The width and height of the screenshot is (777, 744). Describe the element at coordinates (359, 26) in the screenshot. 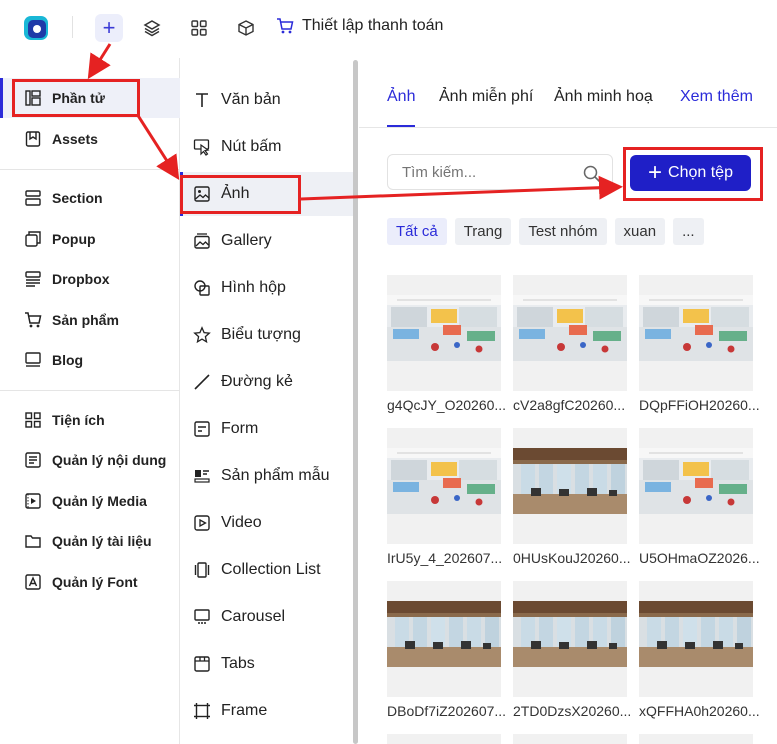

I see `checkout-settings-link: Thiết lập thanh toán` at that location.